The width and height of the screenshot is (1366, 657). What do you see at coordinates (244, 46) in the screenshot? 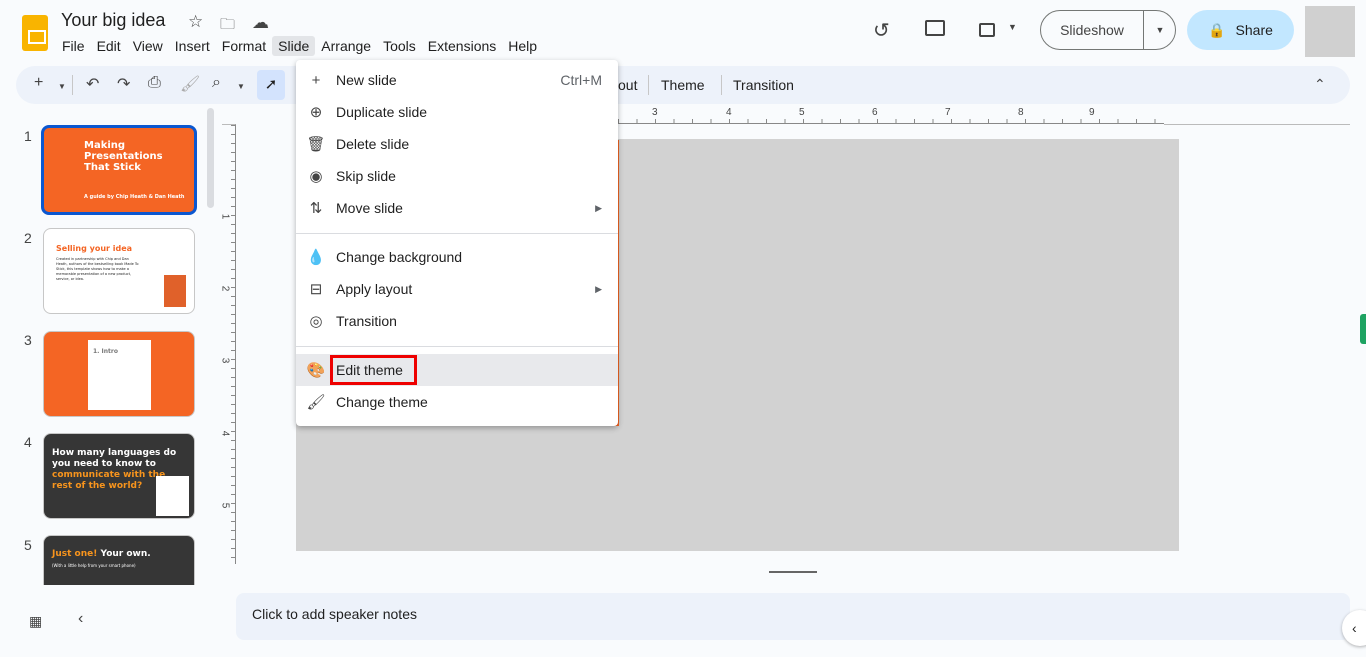
I see `menu-format: Format` at bounding box center [244, 46].